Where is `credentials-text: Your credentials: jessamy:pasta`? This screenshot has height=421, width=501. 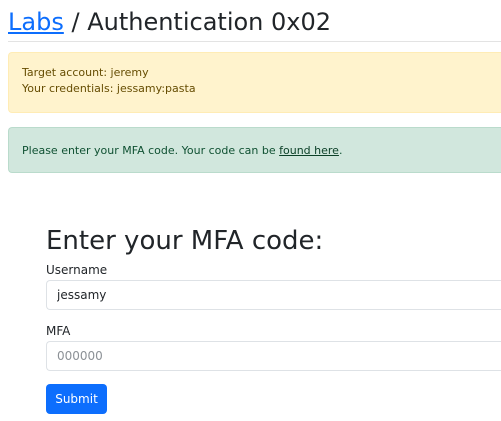
credentials-text: Your credentials: jessamy:pasta is located at coordinates (109, 88).